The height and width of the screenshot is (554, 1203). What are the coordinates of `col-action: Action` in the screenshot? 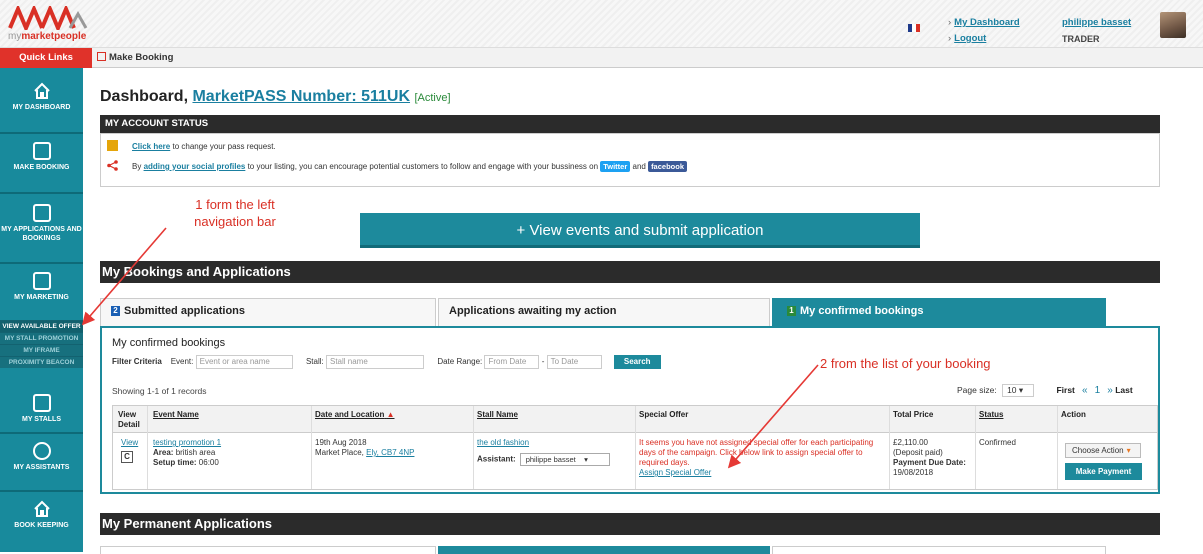 It's located at (1073, 414).